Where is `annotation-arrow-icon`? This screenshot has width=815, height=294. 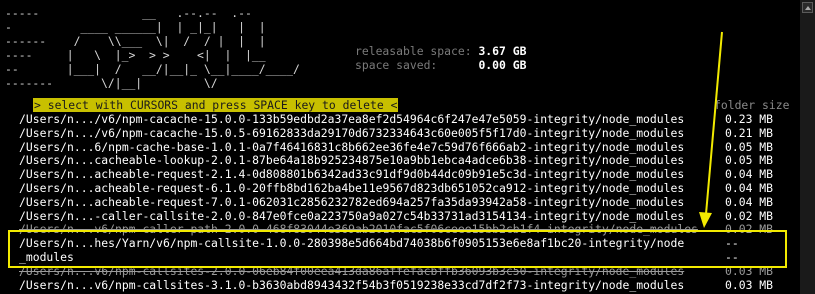
annotation-arrow-icon is located at coordinates (711, 129).